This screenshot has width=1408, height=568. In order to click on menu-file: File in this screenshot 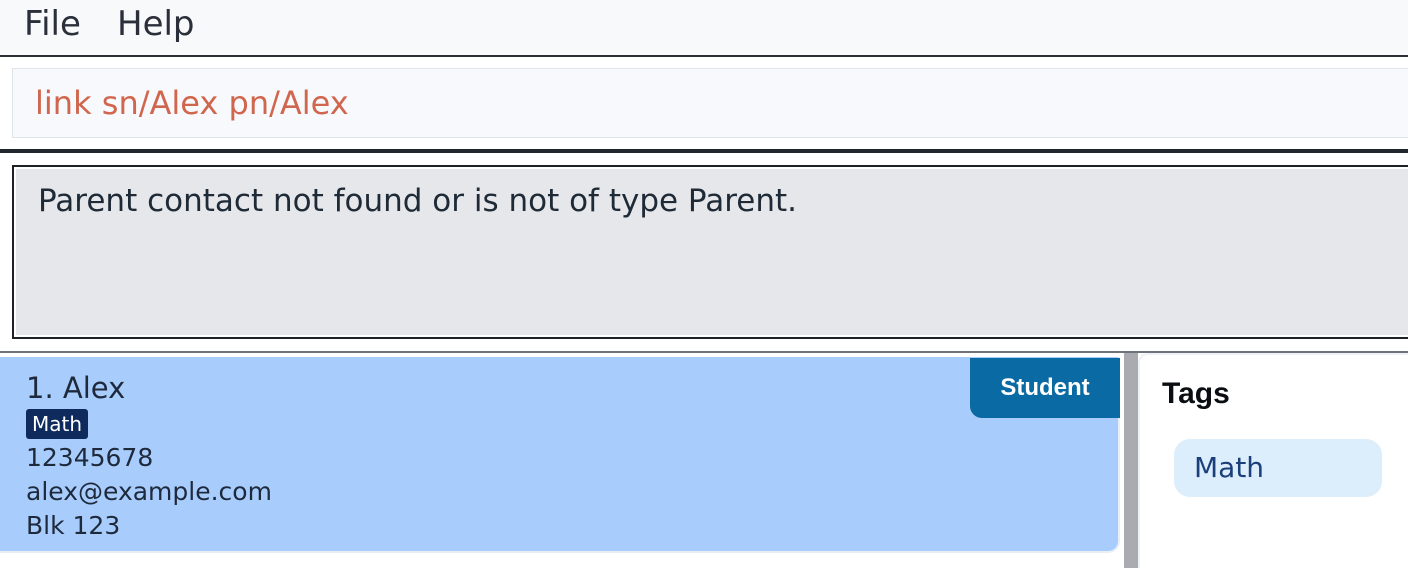, I will do `click(52, 24)`.